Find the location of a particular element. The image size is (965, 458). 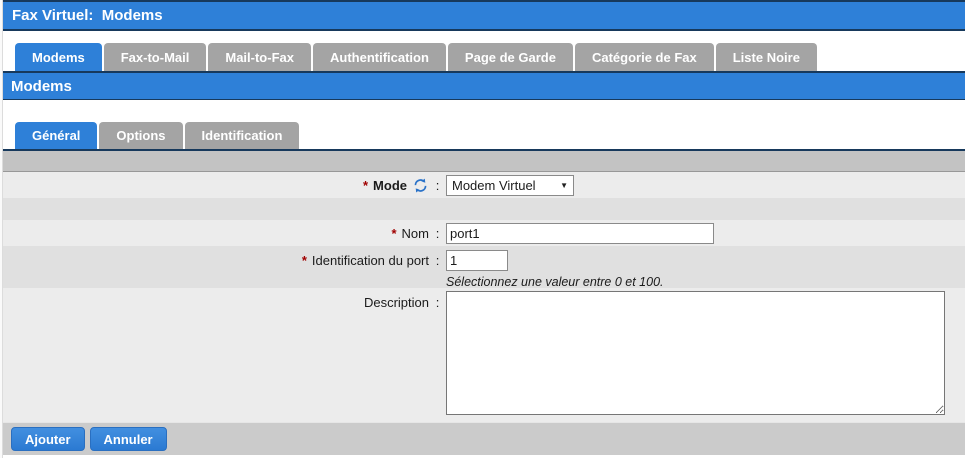

mode-select: Modem Virtuel ▼ is located at coordinates (510, 185).